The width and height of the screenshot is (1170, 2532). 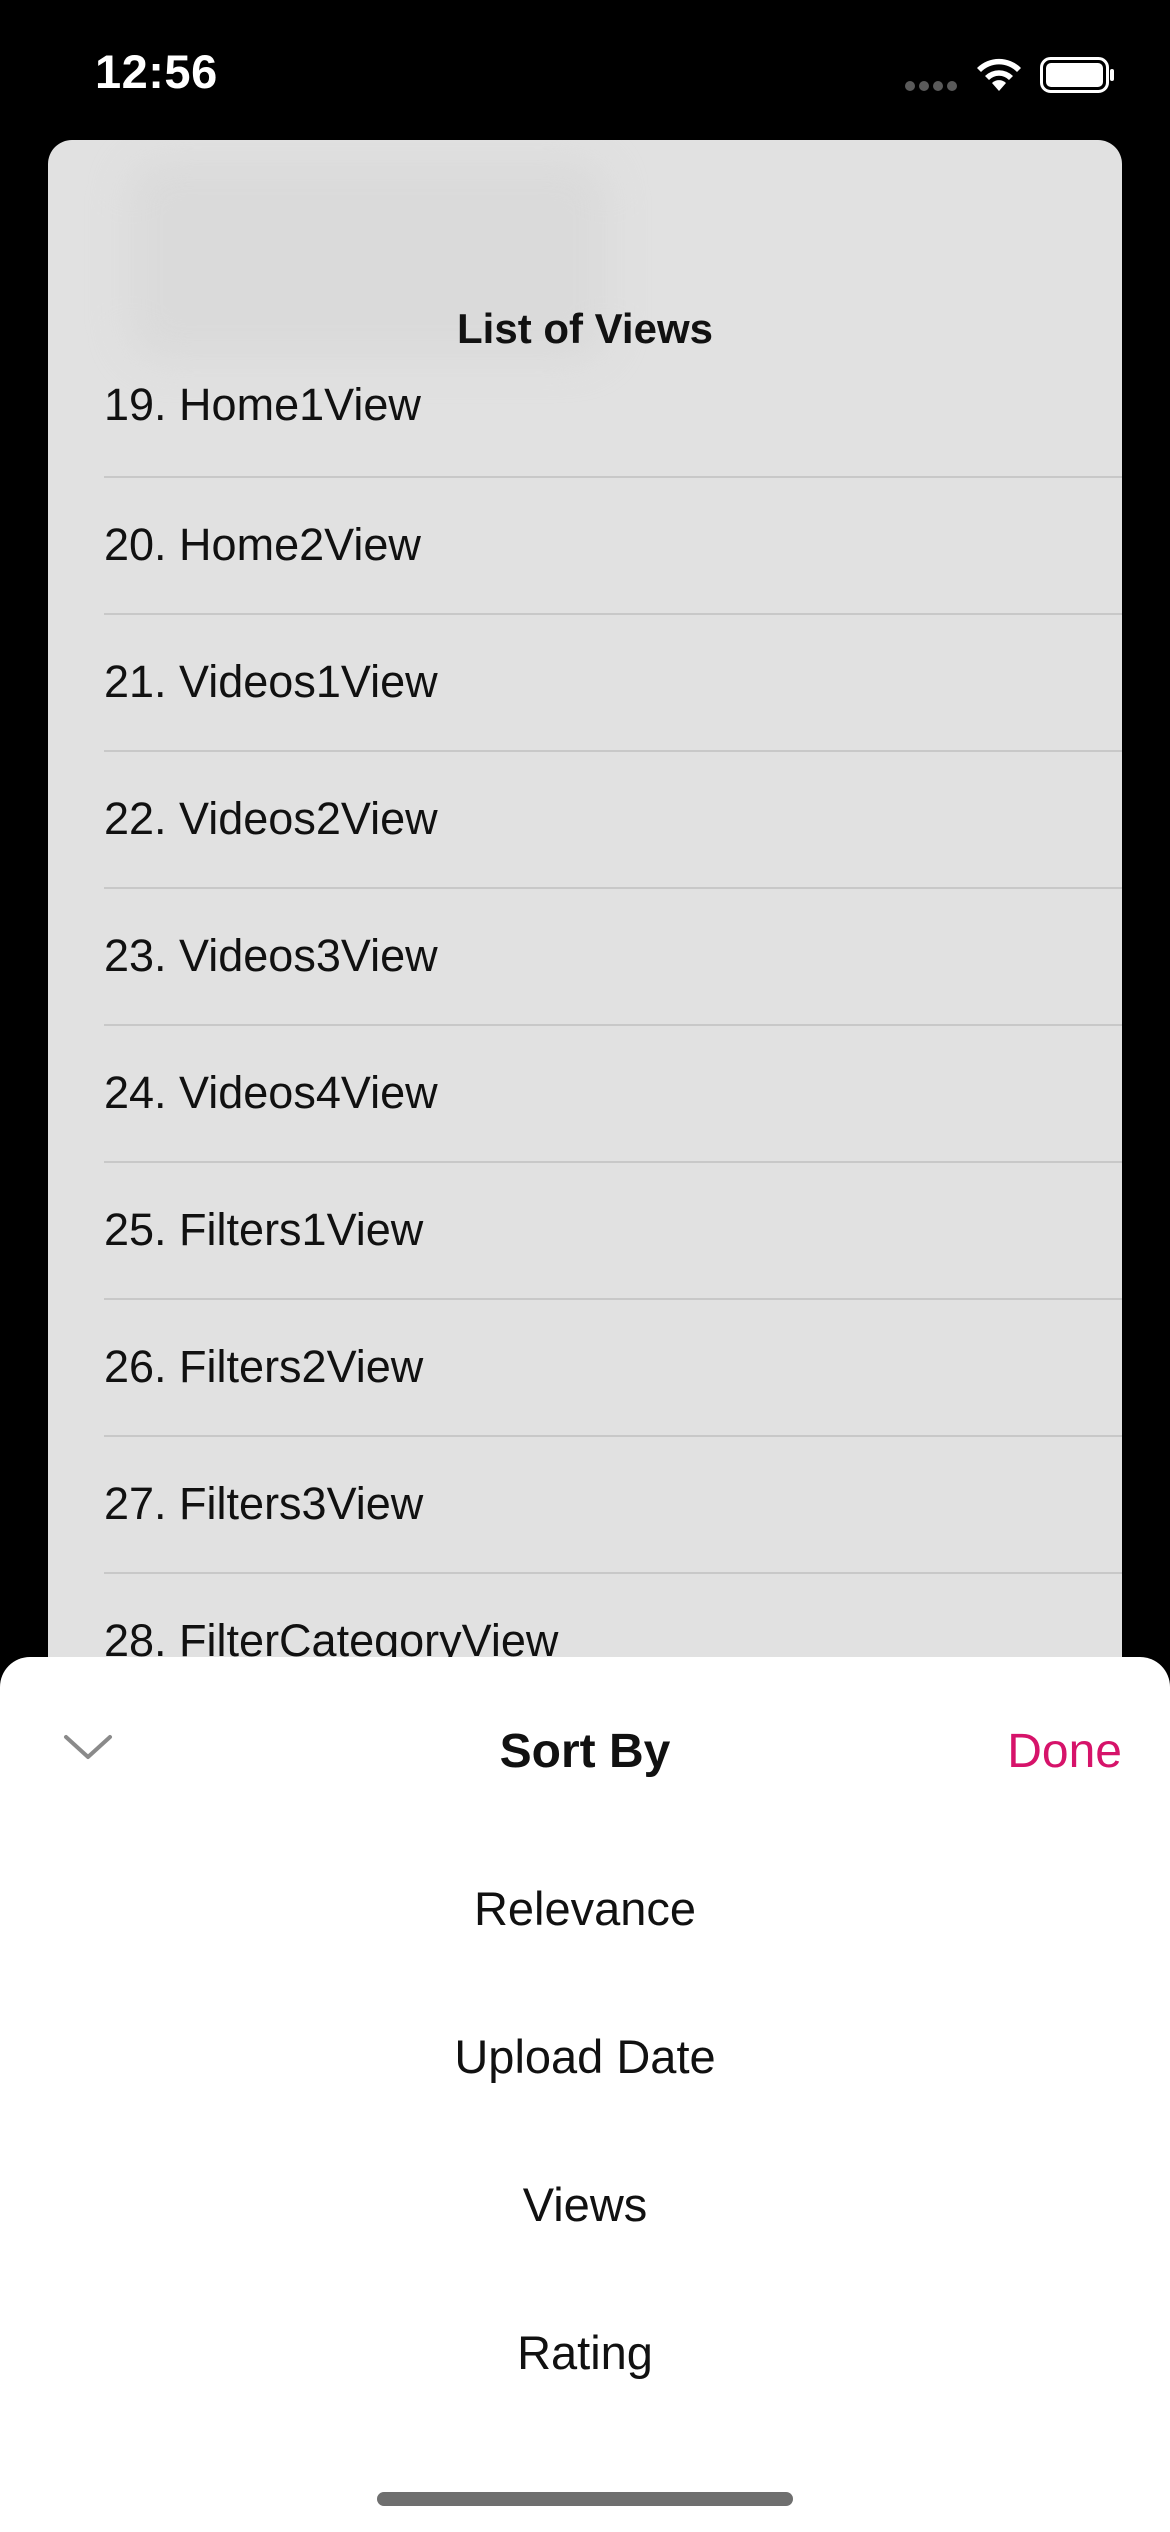 I want to click on list-title: List of Views, so click(x=585, y=328).